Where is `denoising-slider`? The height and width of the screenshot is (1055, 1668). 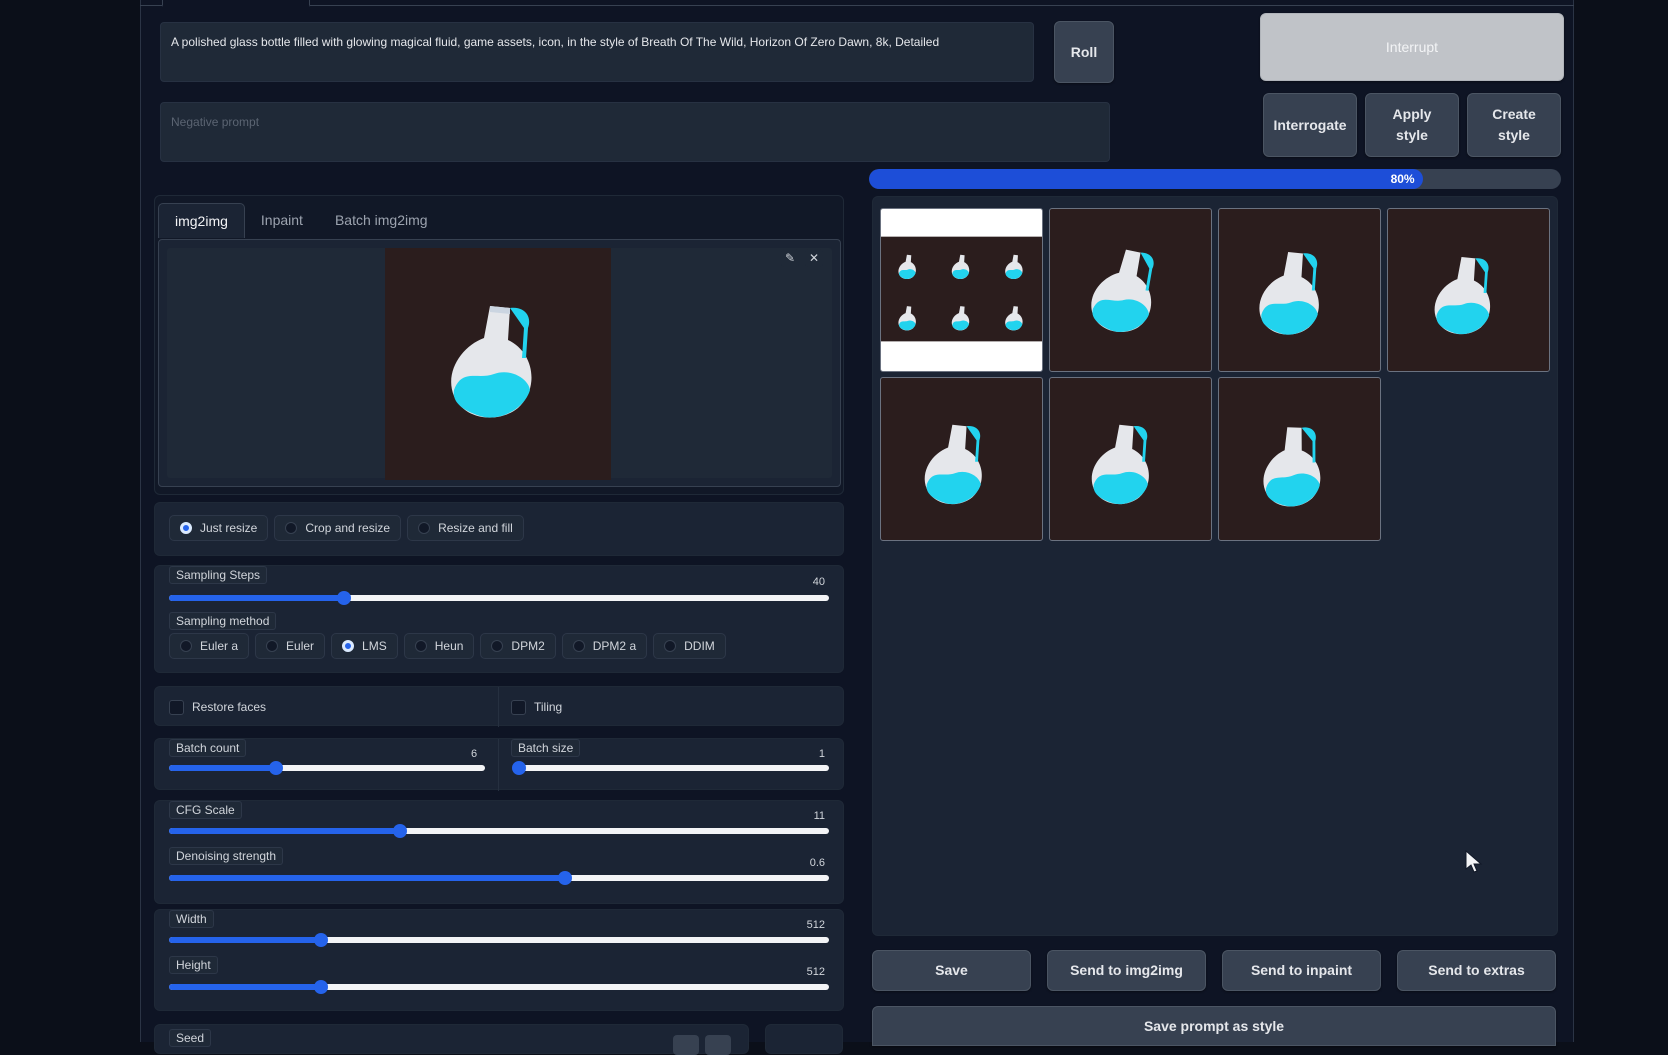 denoising-slider is located at coordinates (499, 878).